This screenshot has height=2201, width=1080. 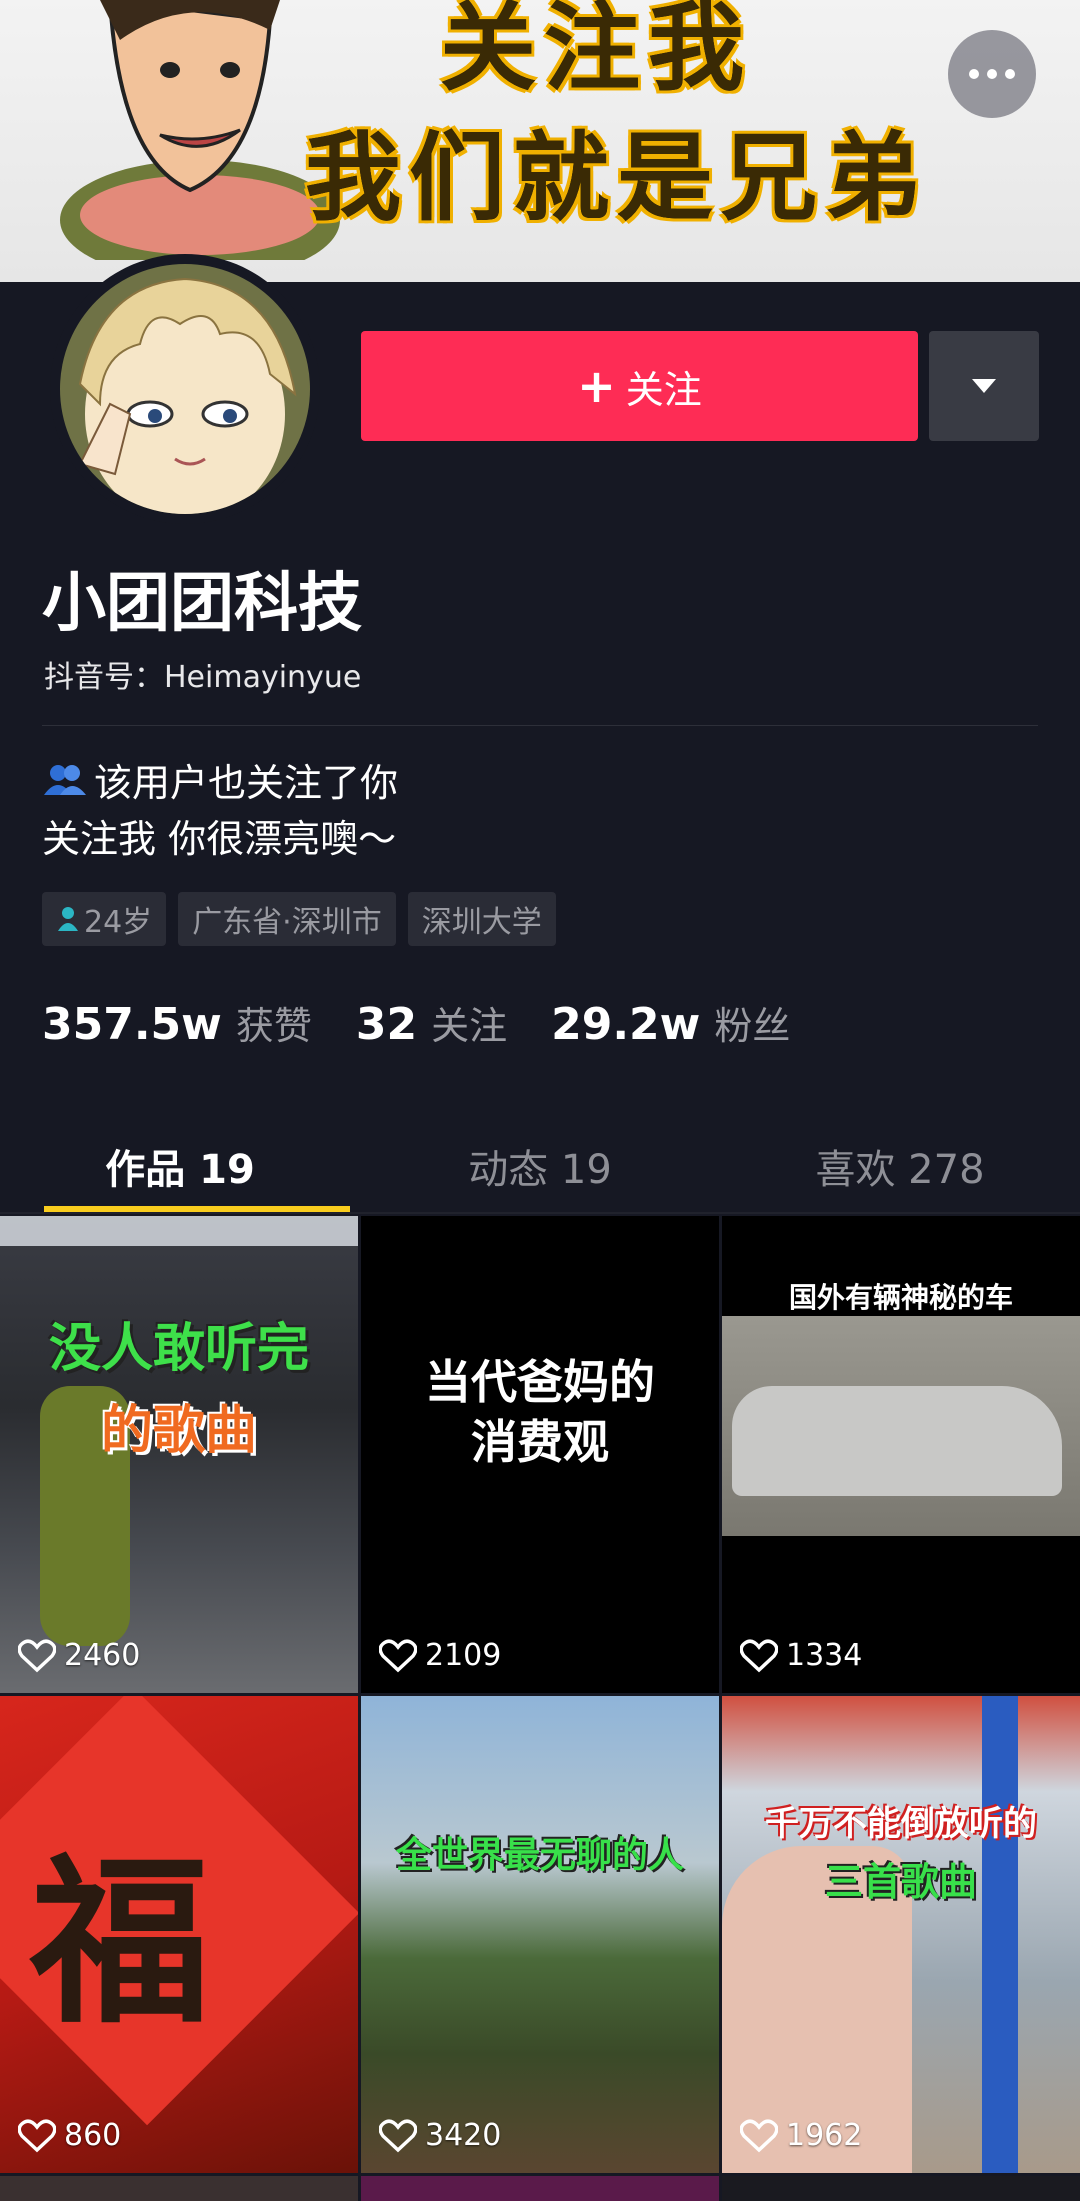 I want to click on like-count: 2109, so click(x=440, y=1655).